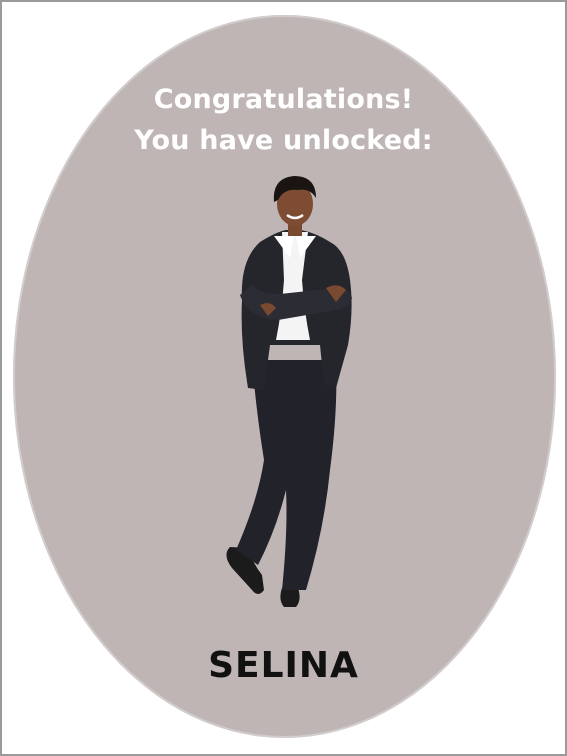 The width and height of the screenshot is (567, 756). Describe the element at coordinates (283, 140) in the screenshot. I see `unlocked-subheading: You have unlocked:` at that location.